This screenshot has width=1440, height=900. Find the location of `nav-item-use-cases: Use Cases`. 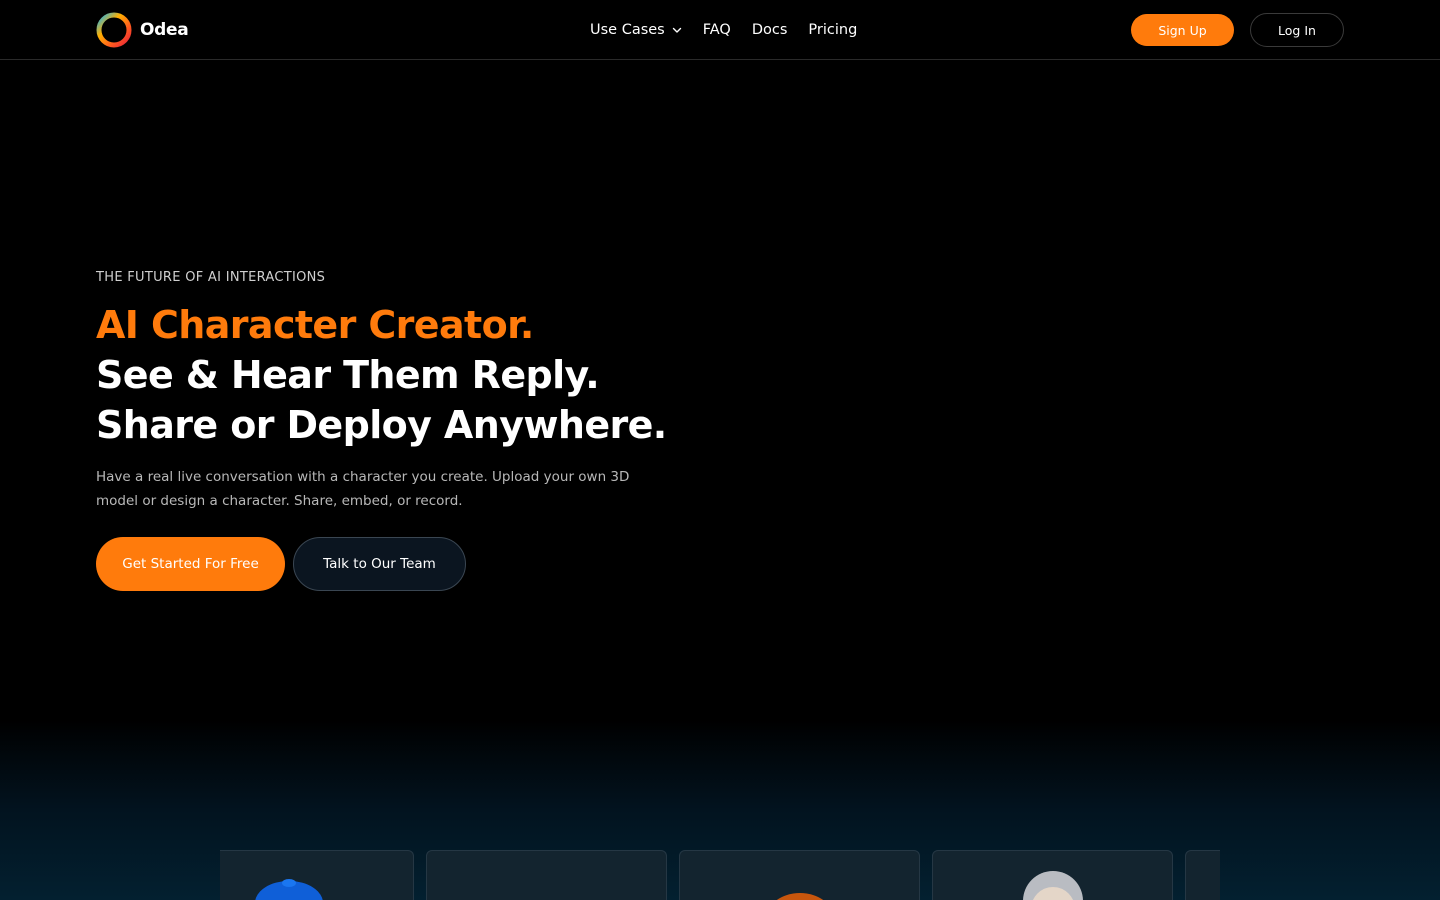

nav-item-use-cases: Use Cases is located at coordinates (636, 30).